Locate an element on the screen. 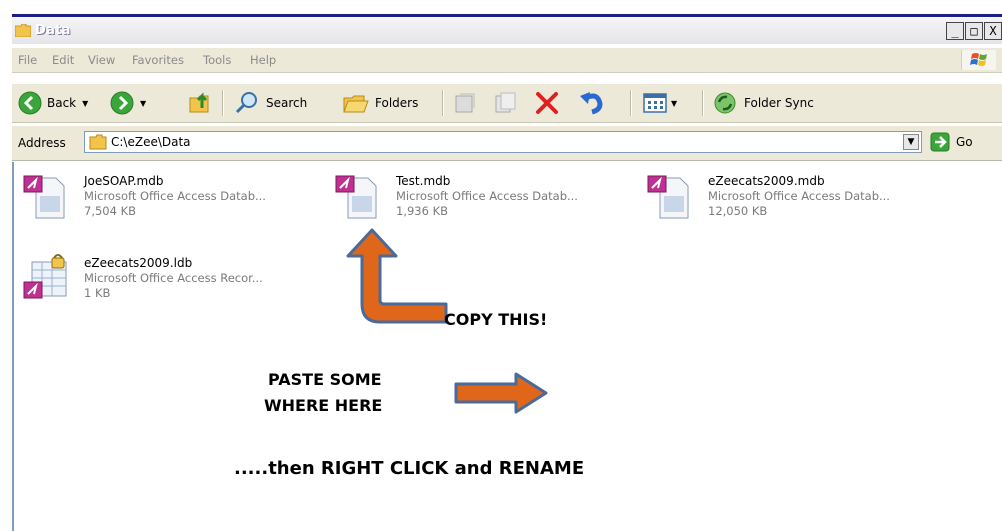 This screenshot has height=531, width=1002. forward-arrow-icon is located at coordinates (122, 103).